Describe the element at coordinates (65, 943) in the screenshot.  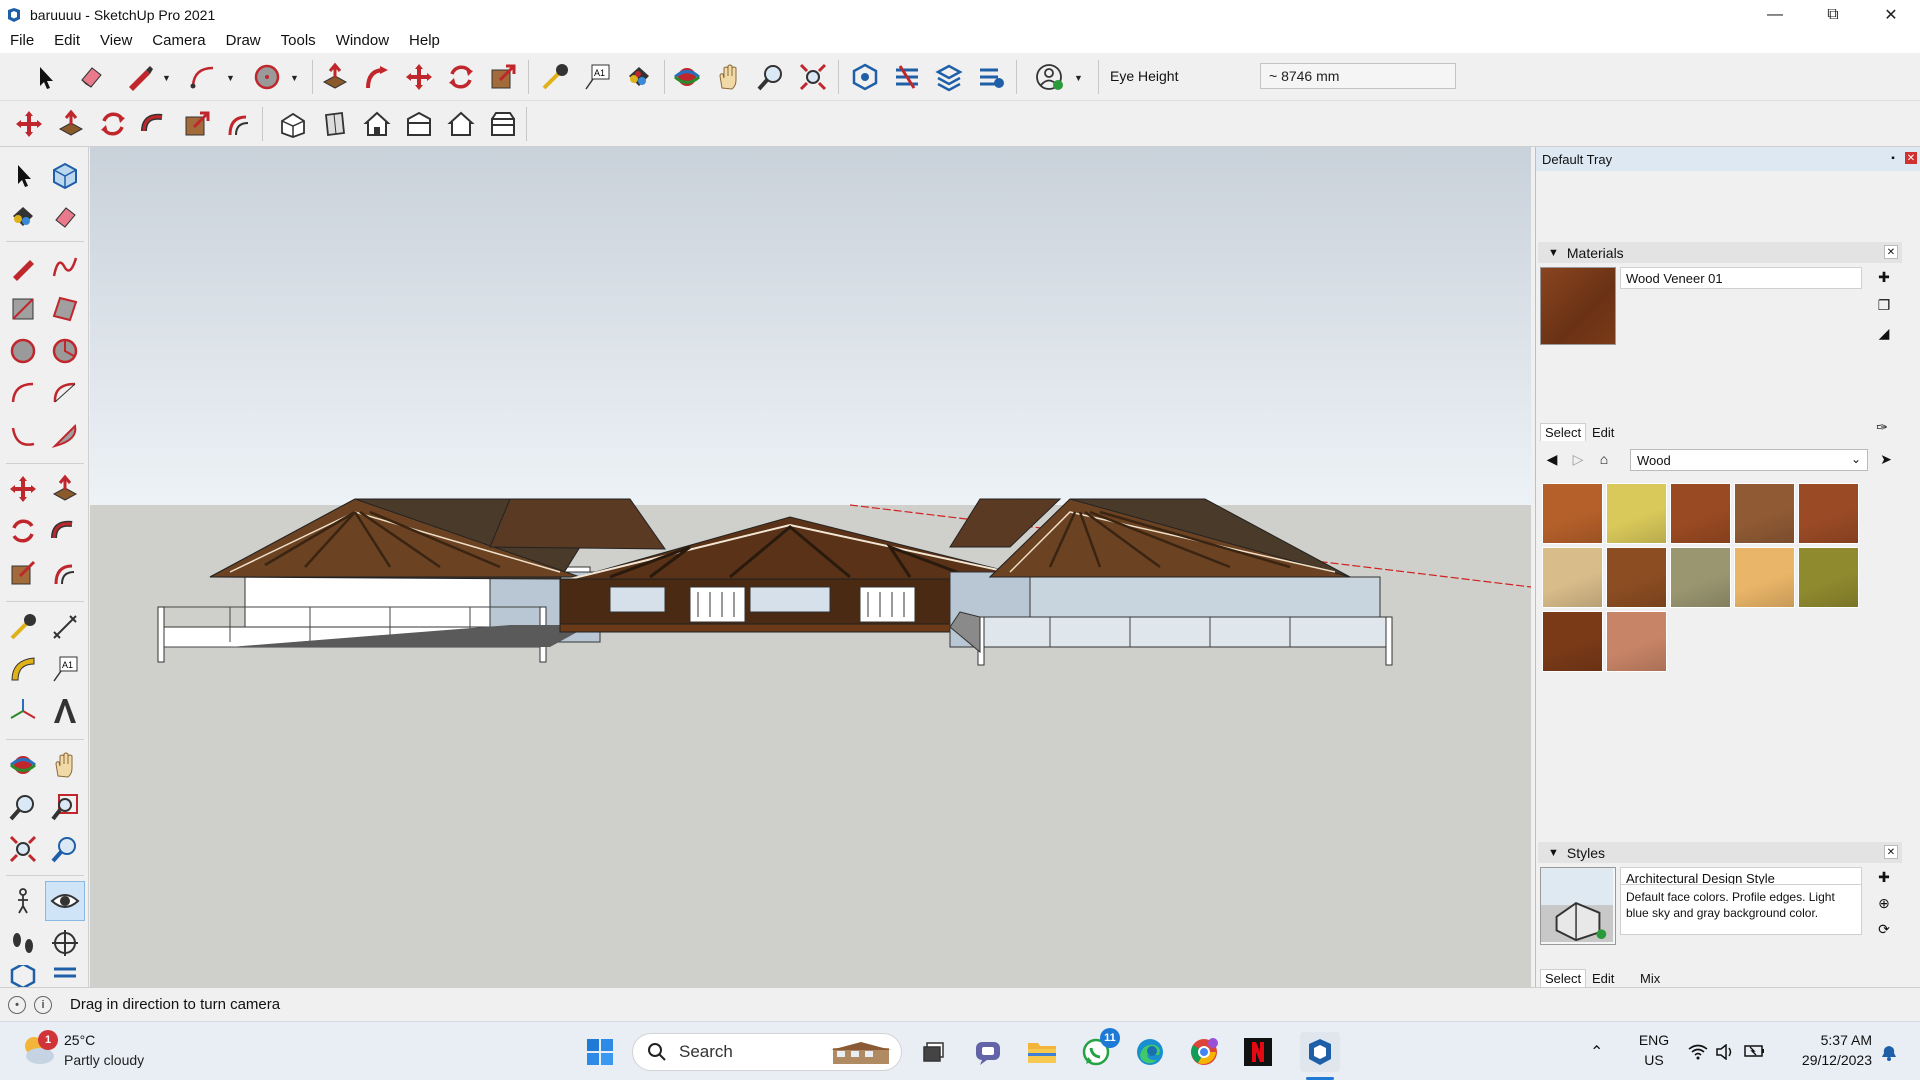
I see `section-plane-icon` at that location.